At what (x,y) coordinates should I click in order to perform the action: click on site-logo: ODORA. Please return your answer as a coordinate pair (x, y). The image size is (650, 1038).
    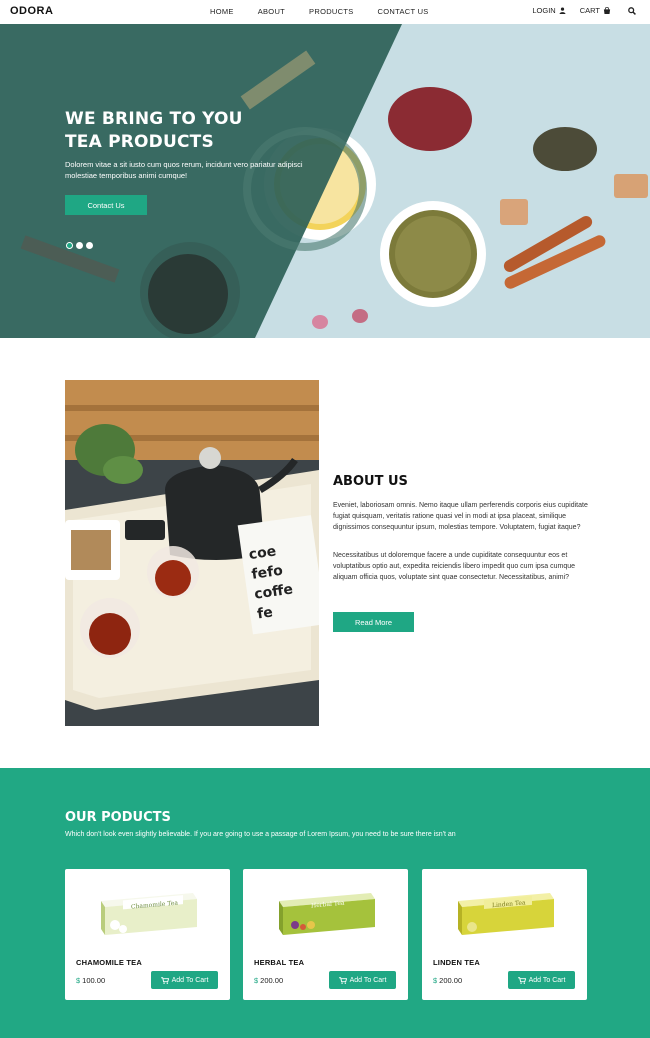
    Looking at the image, I should click on (31, 11).